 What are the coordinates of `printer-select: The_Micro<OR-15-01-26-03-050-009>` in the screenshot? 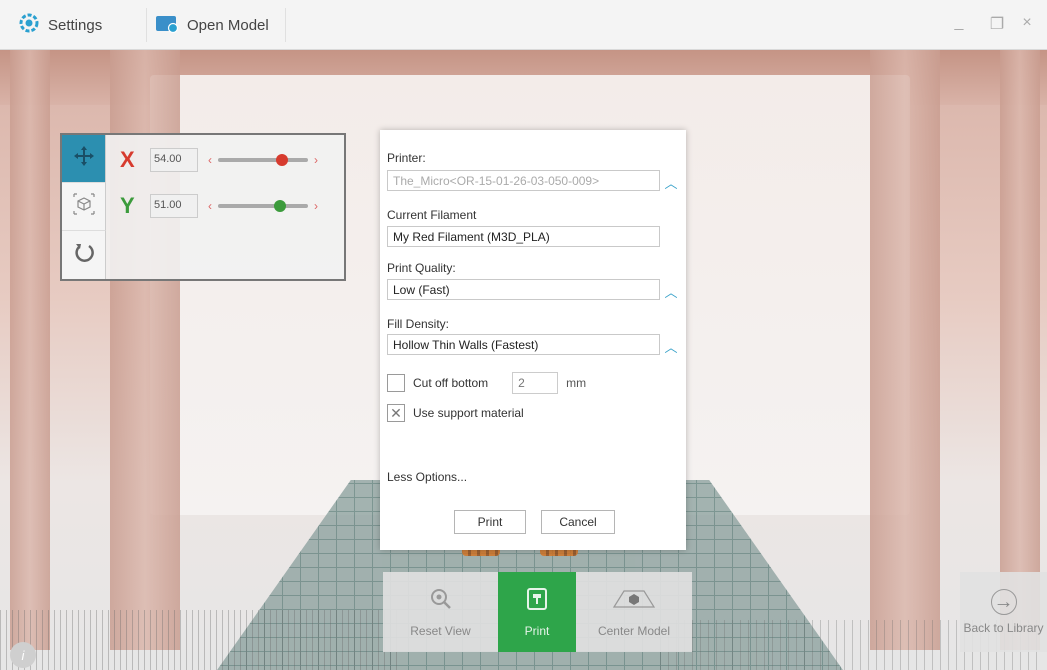 It's located at (523, 180).